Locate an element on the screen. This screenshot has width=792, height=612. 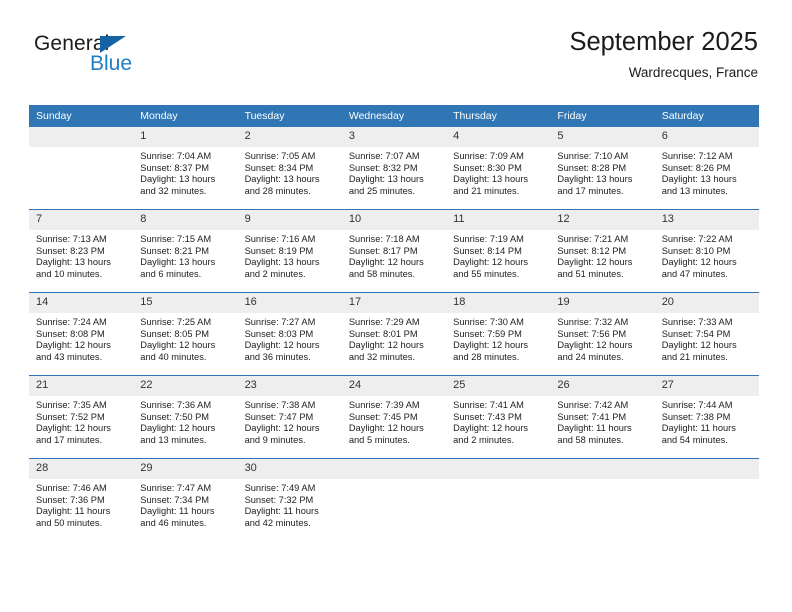
day-number is located at coordinates (706, 469).